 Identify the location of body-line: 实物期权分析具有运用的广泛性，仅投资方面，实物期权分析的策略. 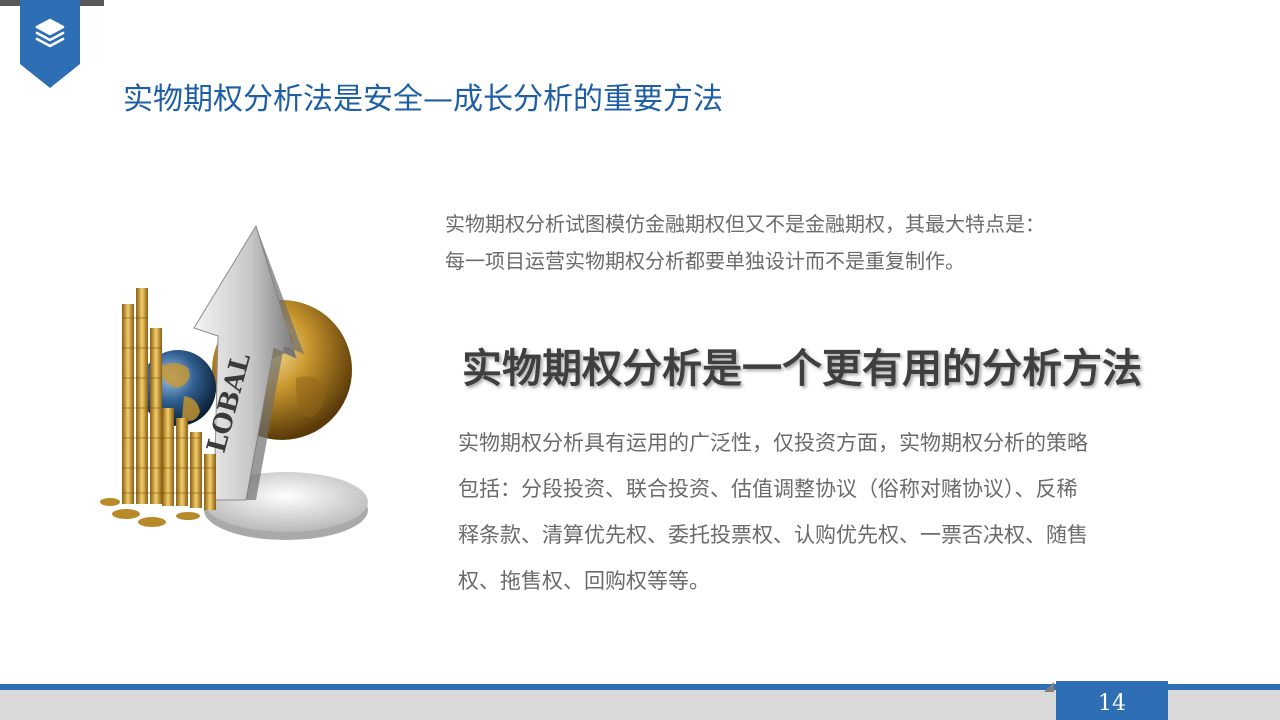
(773, 443).